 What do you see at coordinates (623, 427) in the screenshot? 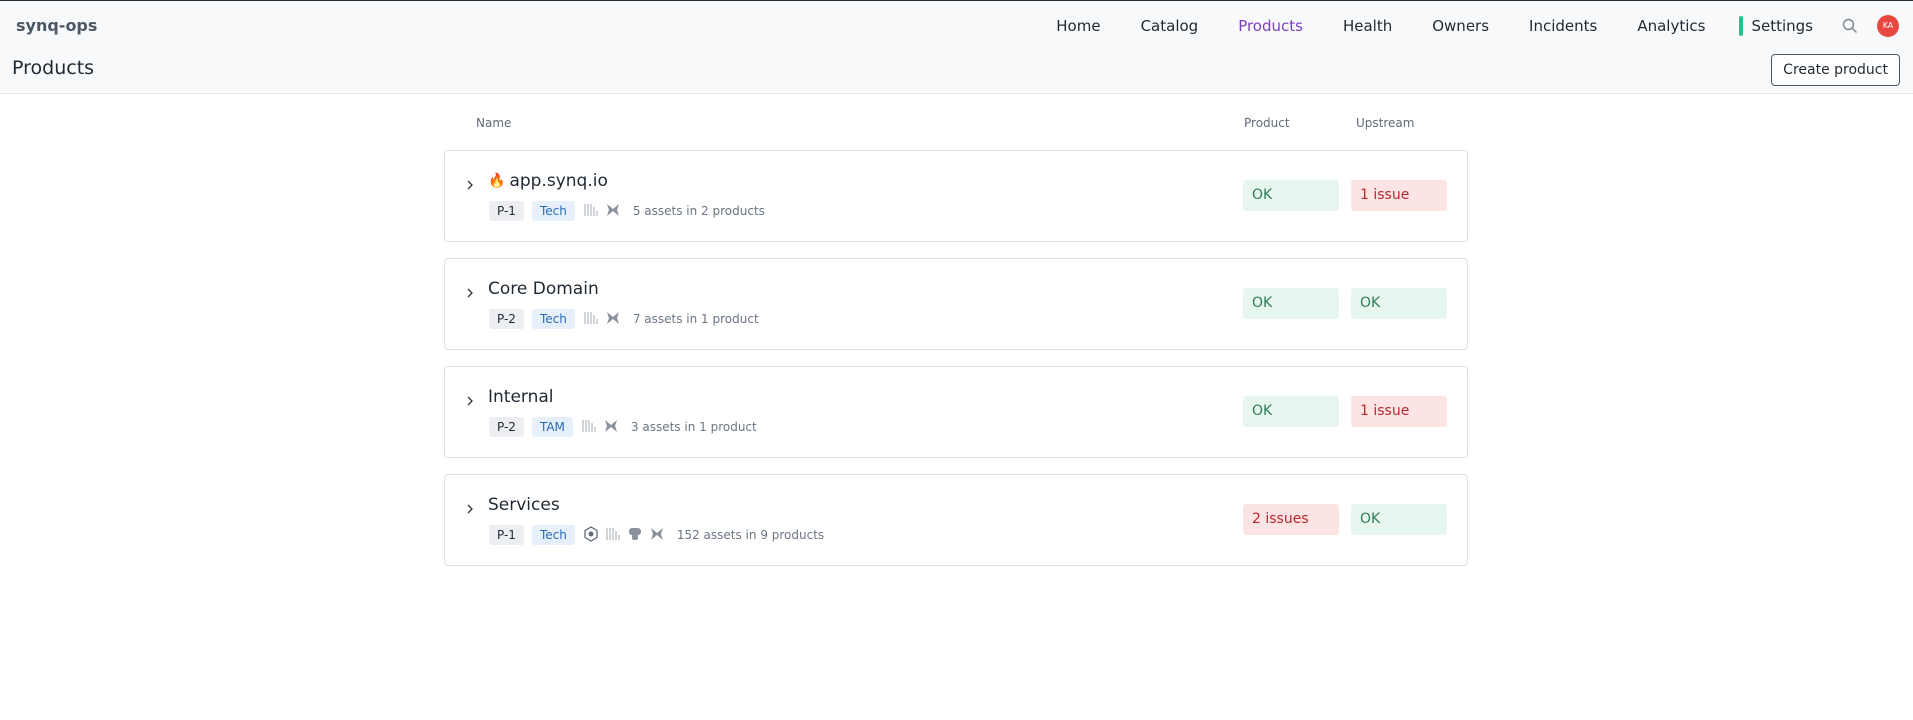
I see `product-meta: P-2 TAM 3 assets in 1 product` at bounding box center [623, 427].